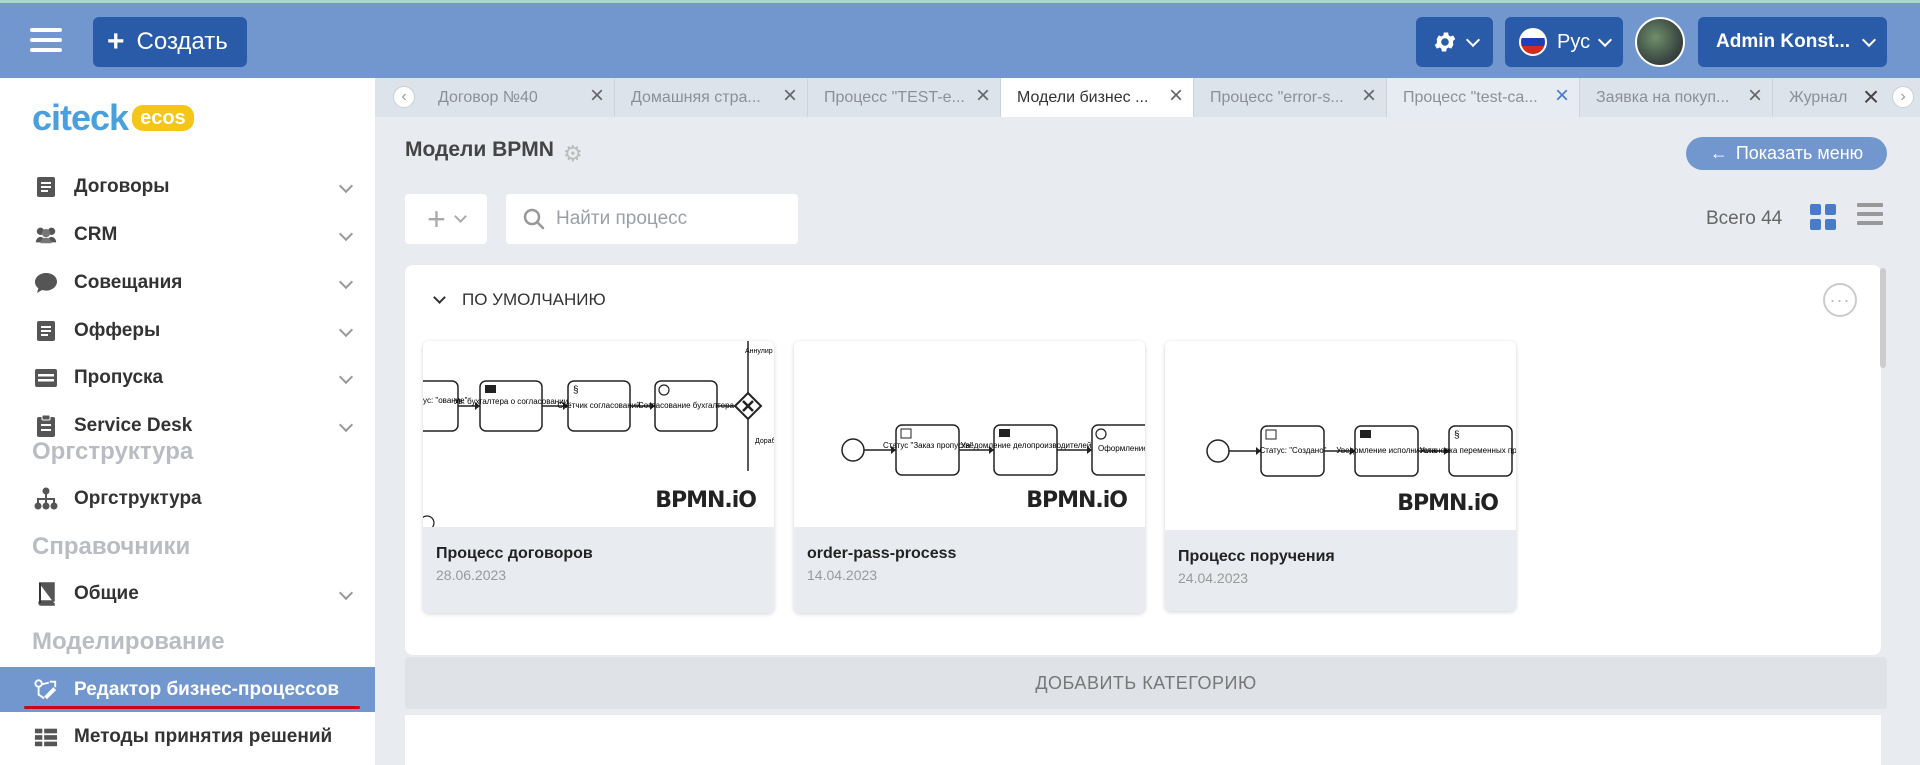  Describe the element at coordinates (666, 219) in the screenshot. I see `search-input` at that location.